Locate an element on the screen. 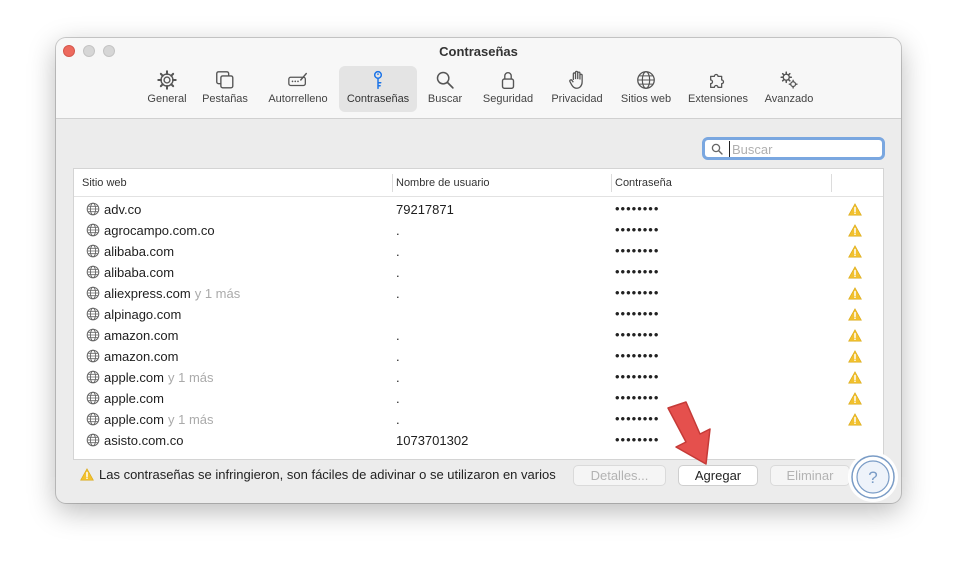  tab-autorrelleno: Autorrelleno is located at coordinates (298, 89).